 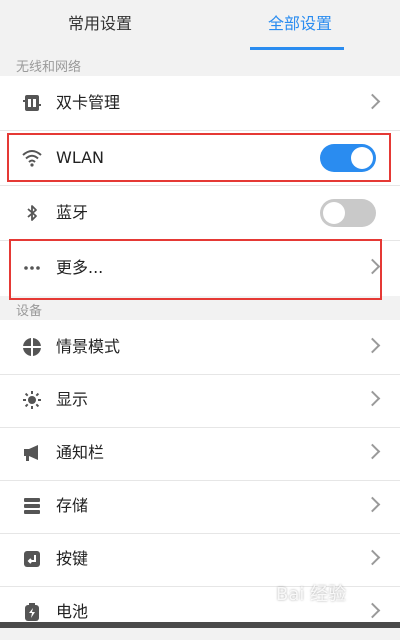 I want to click on row-label: 存储, so click(x=72, y=505).